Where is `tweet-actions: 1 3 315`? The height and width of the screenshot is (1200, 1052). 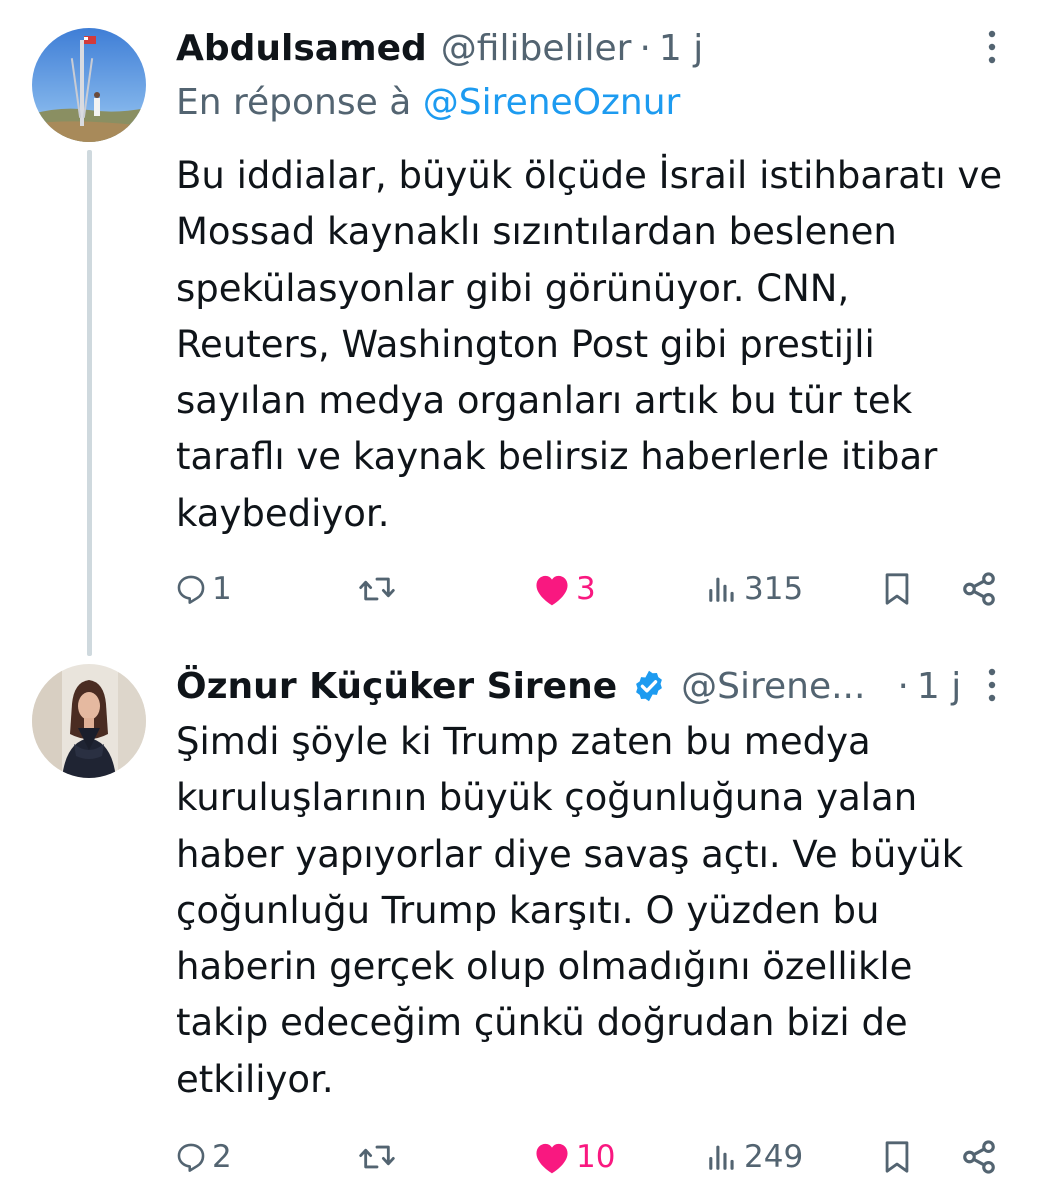
tweet-actions: 1 3 315 is located at coordinates (594, 589).